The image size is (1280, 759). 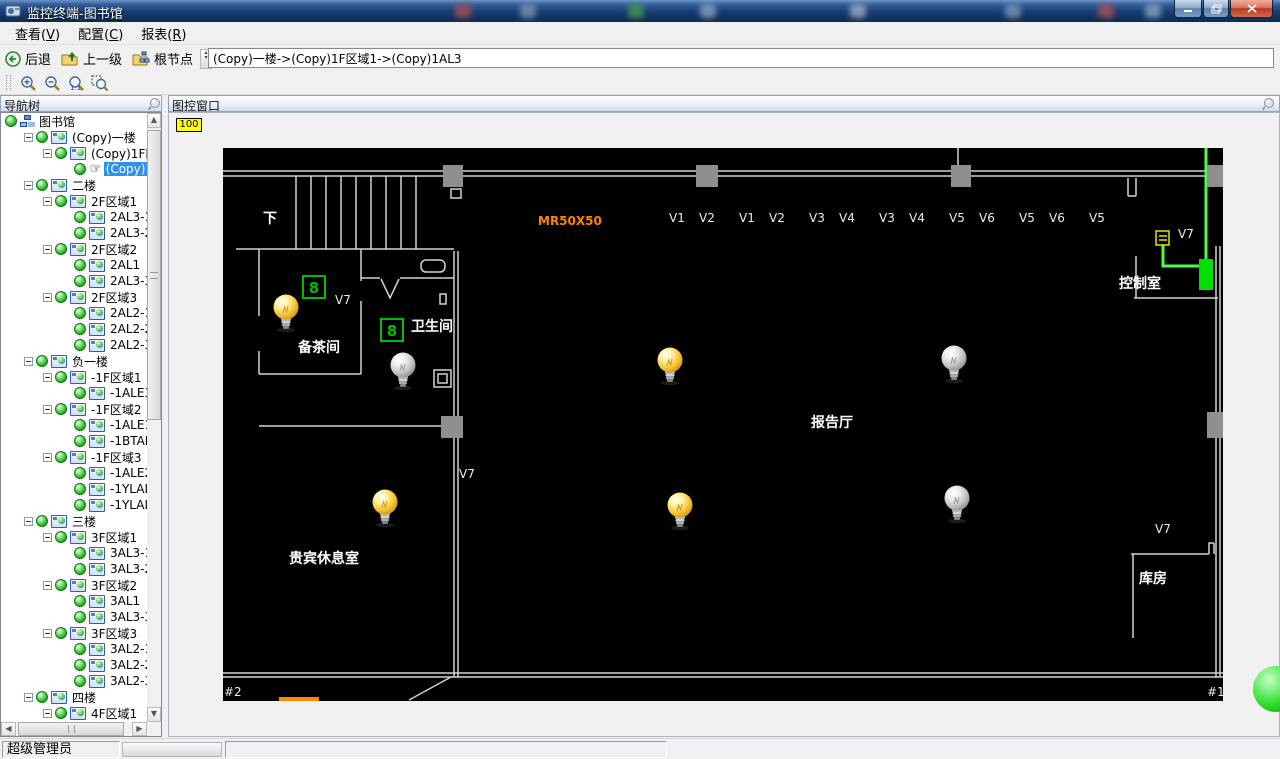 What do you see at coordinates (75, 441) in the screenshot?
I see `tree-node: -1BTAL` at bounding box center [75, 441].